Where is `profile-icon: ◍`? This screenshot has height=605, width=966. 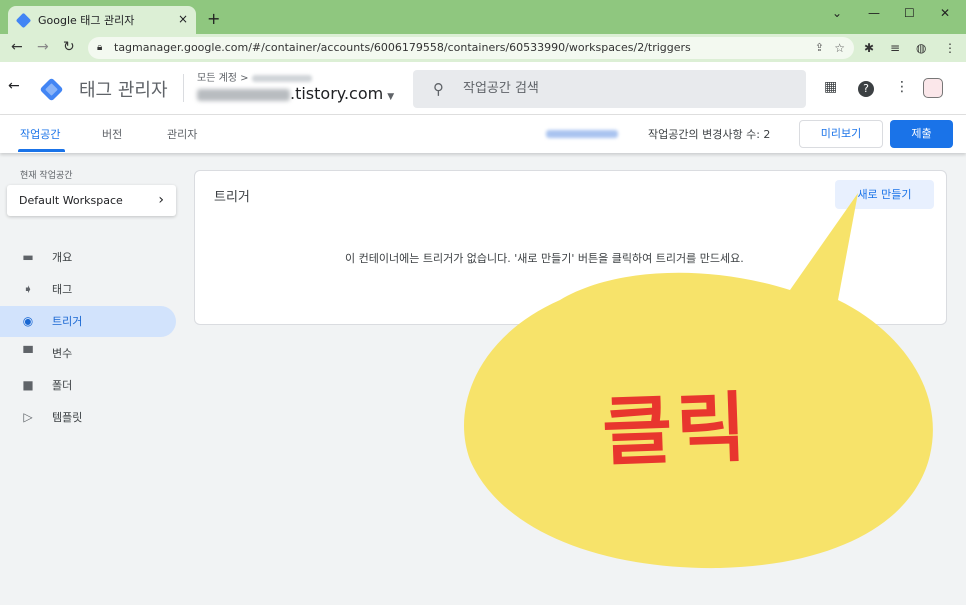
profile-icon: ◍ is located at coordinates (921, 48).